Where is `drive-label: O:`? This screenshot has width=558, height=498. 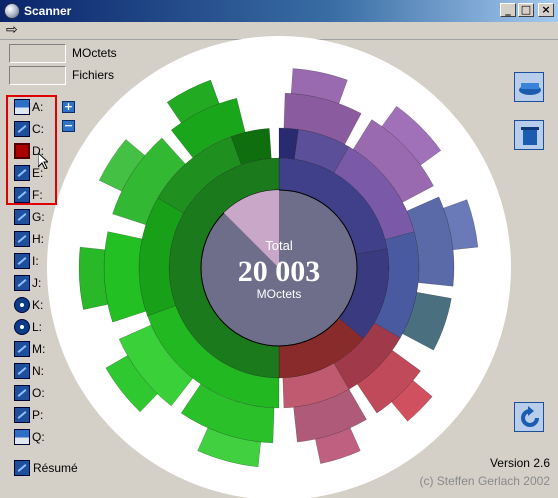
drive-label: O: is located at coordinates (38, 393).